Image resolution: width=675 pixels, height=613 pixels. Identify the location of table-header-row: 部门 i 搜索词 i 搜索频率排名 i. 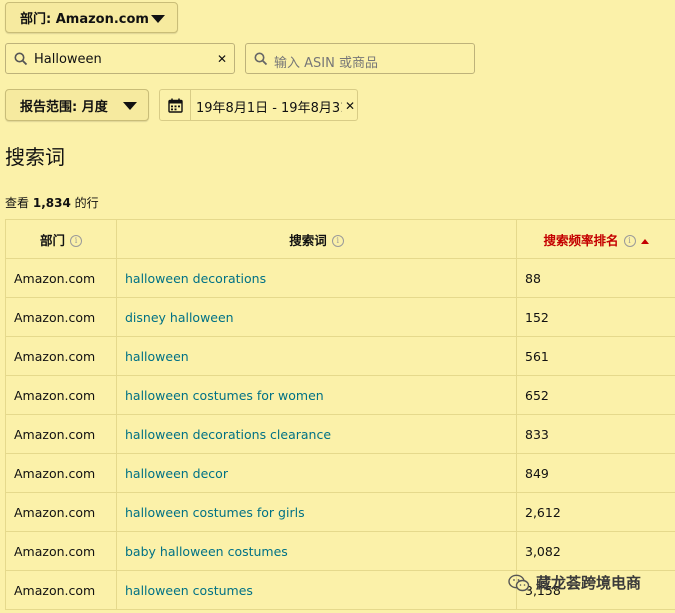
(340, 239).